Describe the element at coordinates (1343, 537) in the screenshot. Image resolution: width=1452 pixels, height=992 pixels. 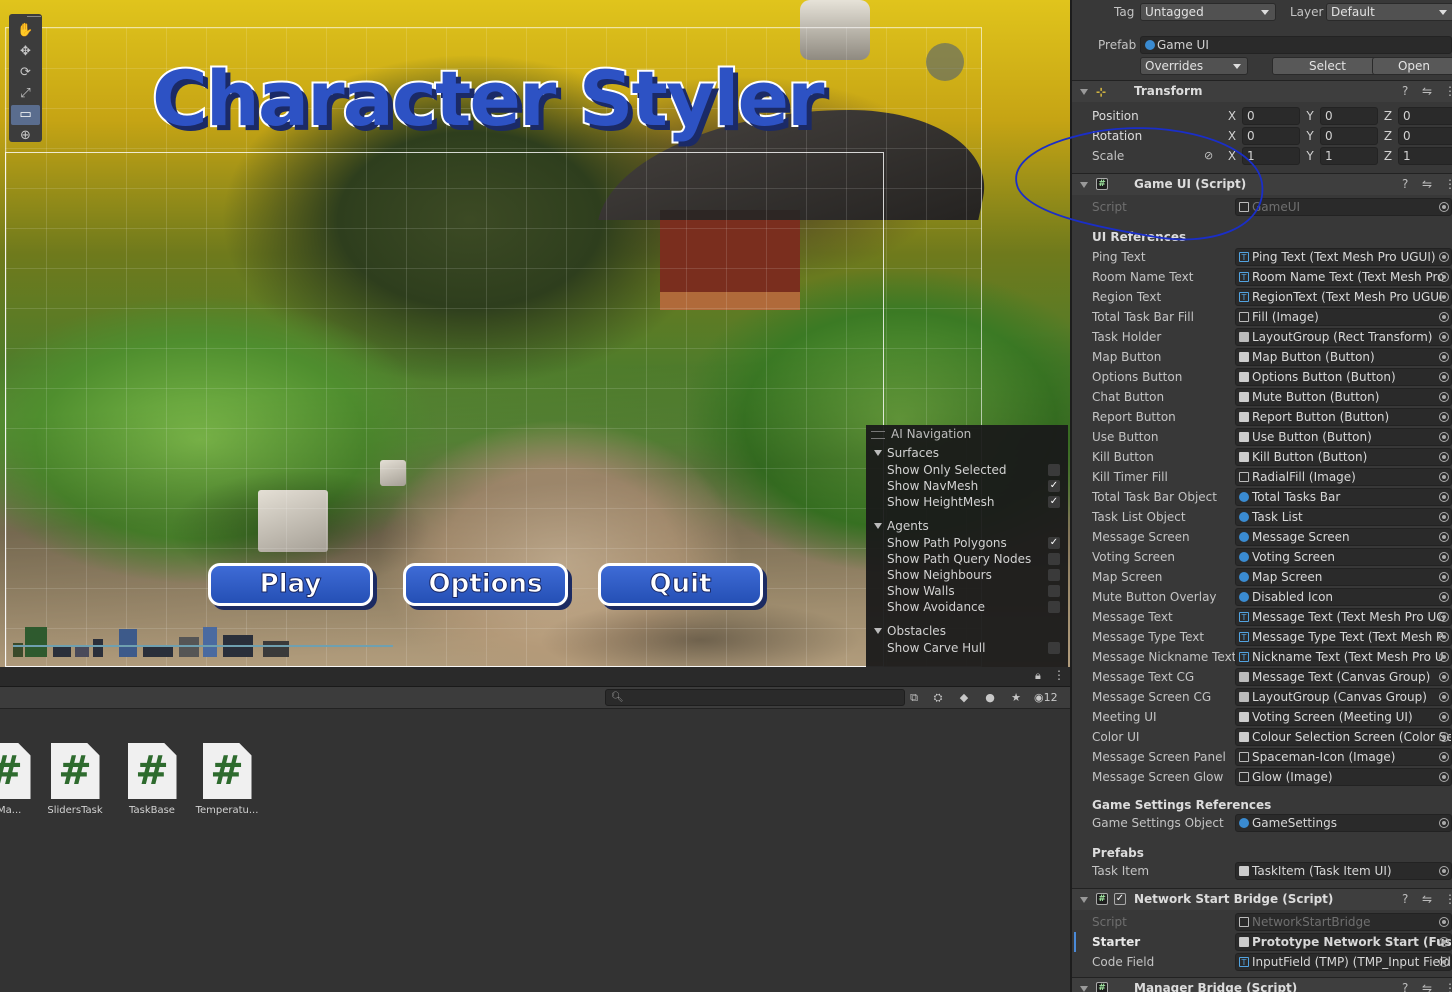
I see `object-field: Message Screen` at that location.